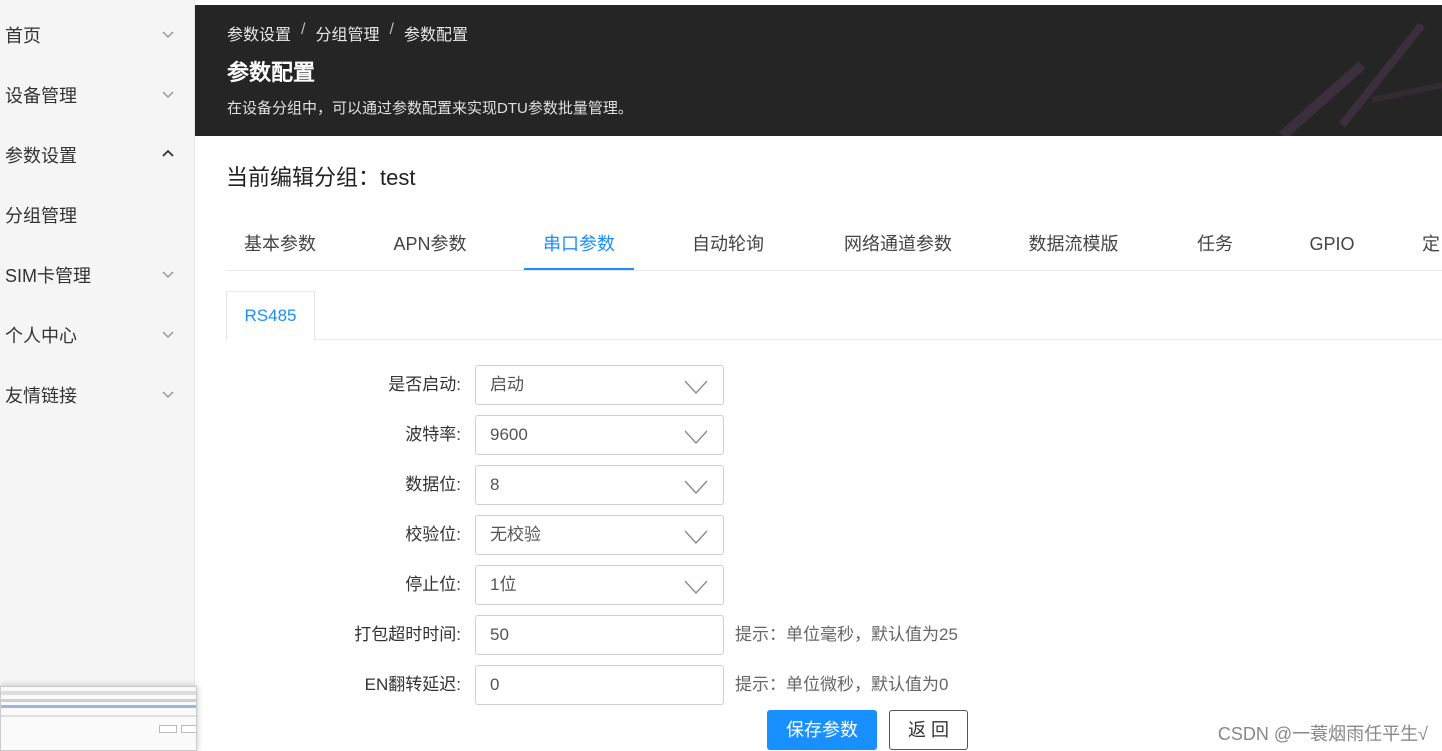  I want to click on sidebar-item-personal-center: 个人中心, so click(97, 335).